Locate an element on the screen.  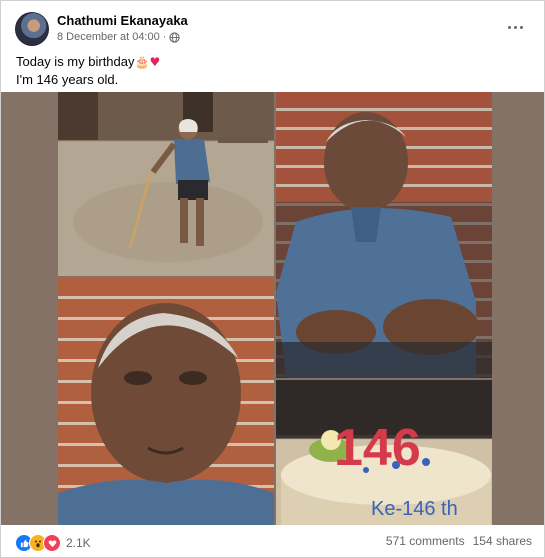
post-timestamp: 8 December at 04:00 is located at coordinates (108, 37).